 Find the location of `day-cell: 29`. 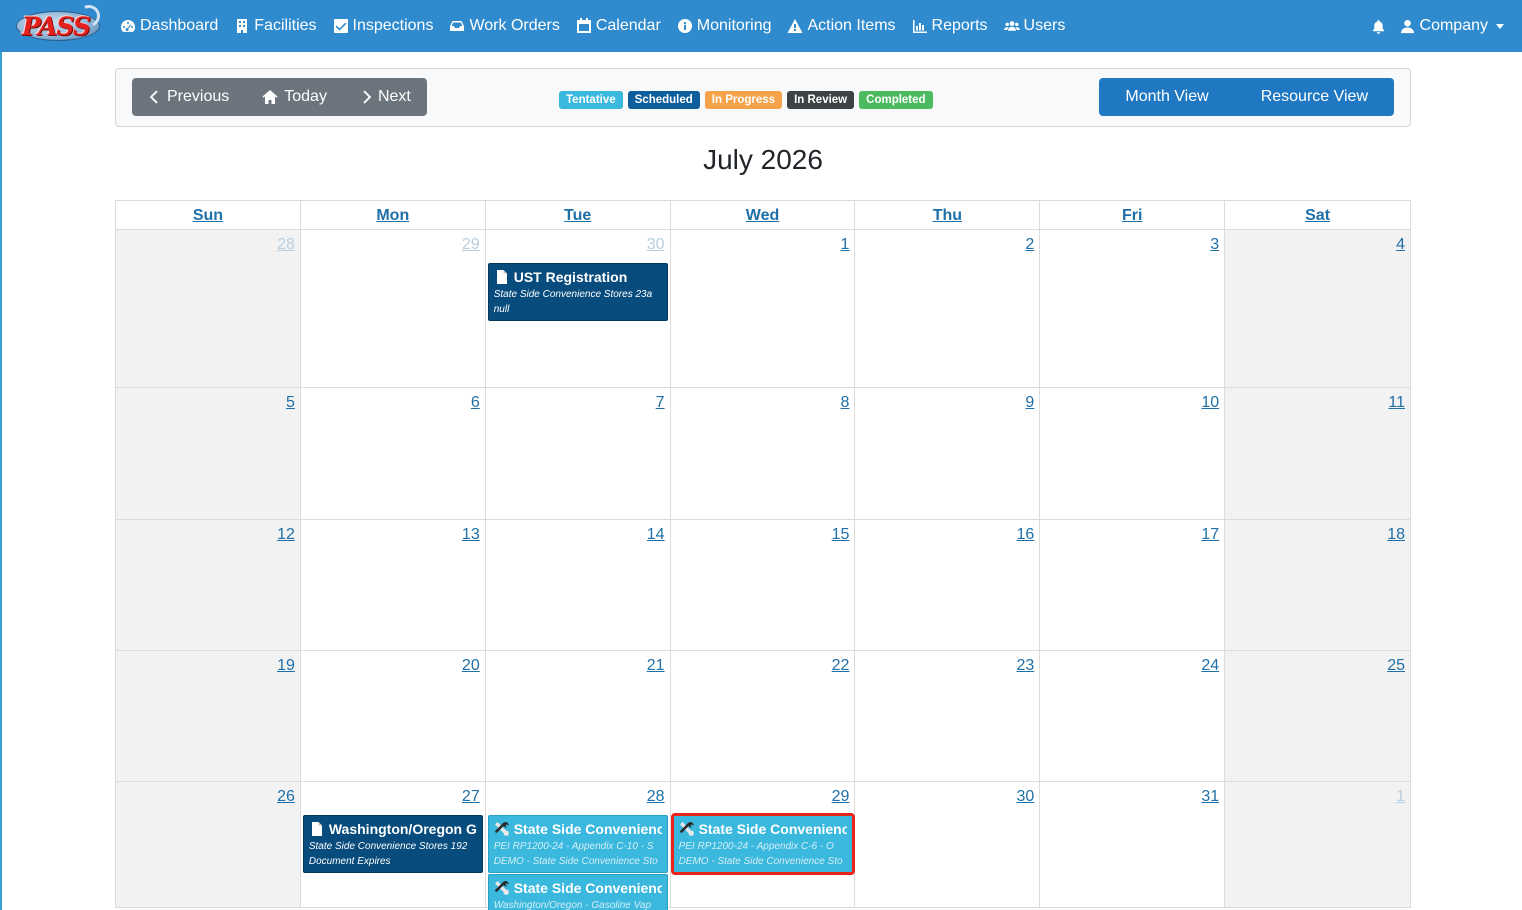

day-cell: 29 is located at coordinates (393, 308).